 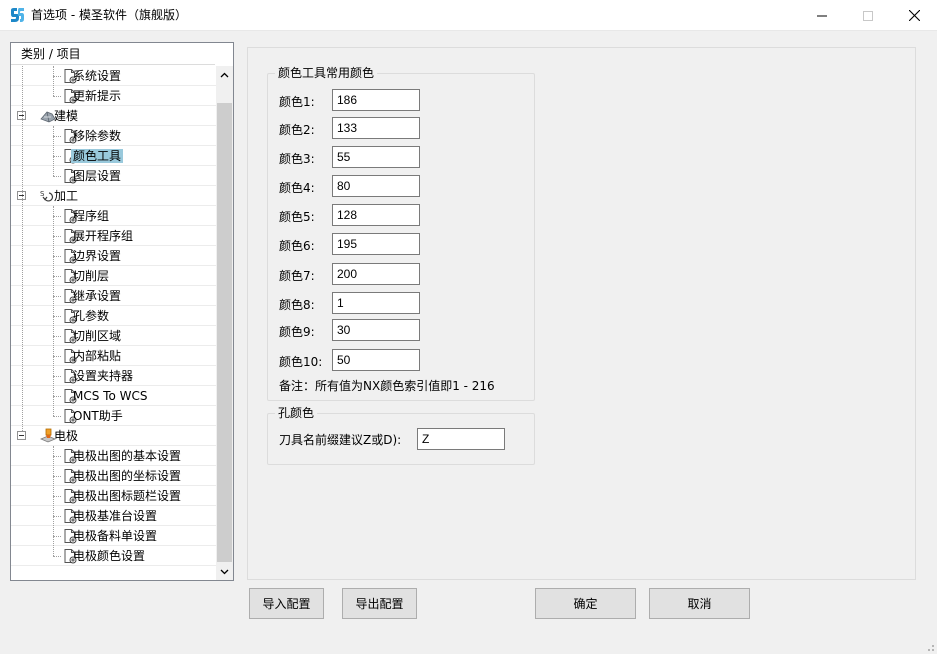 I want to click on tree-item: S 加工, so click(x=113, y=196).